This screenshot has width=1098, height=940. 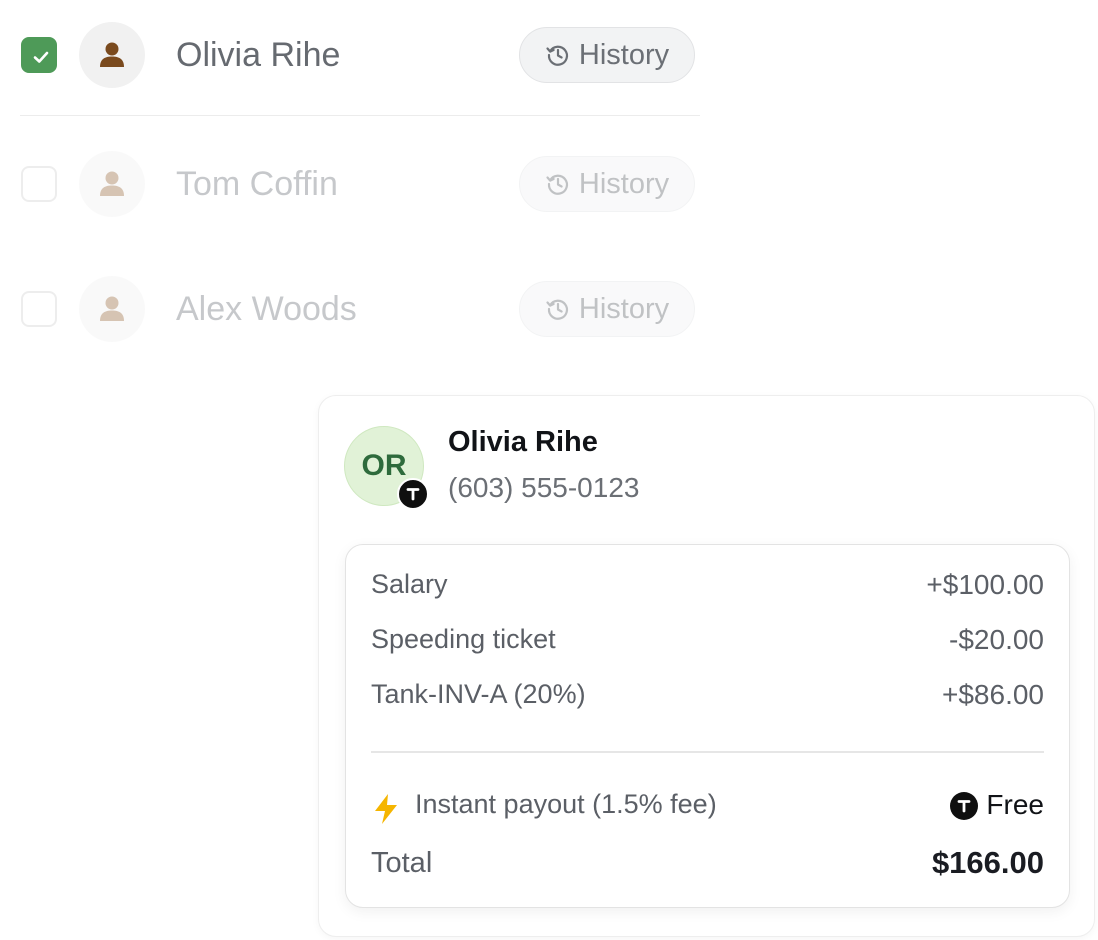 What do you see at coordinates (266, 309) in the screenshot?
I see `person-name: Alex Woods` at bounding box center [266, 309].